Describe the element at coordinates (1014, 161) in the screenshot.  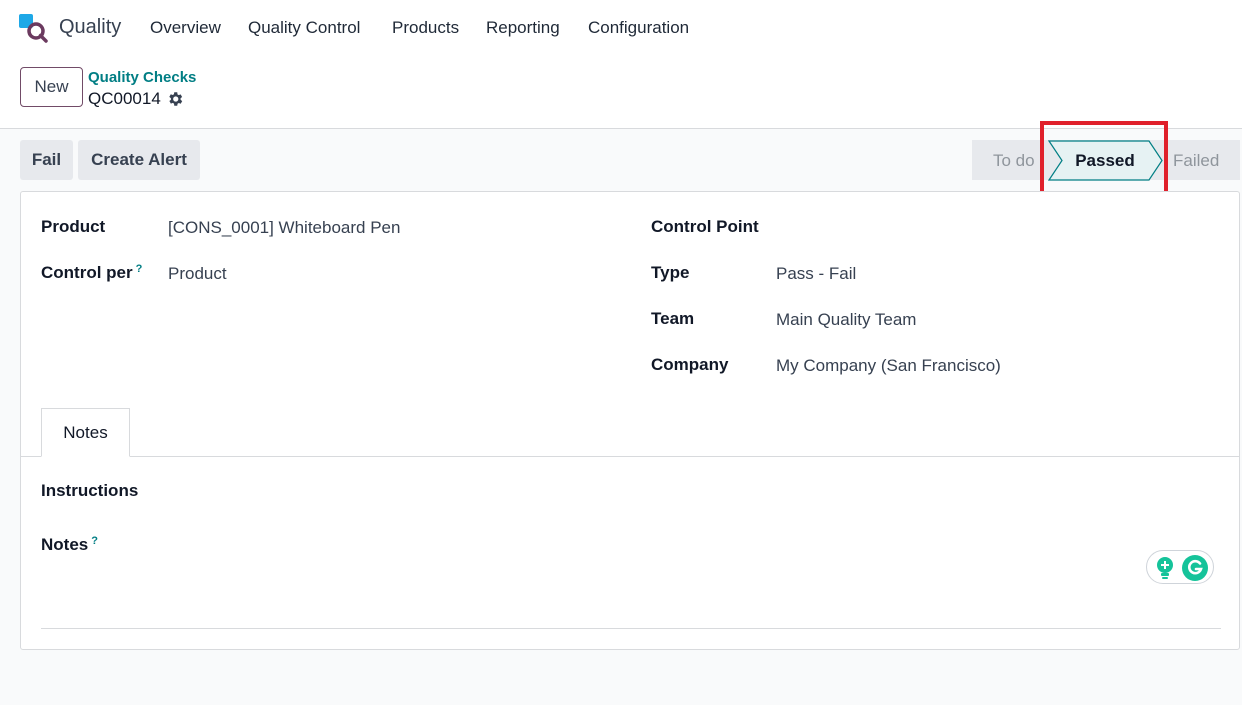
I see `status-to-do: To do` at that location.